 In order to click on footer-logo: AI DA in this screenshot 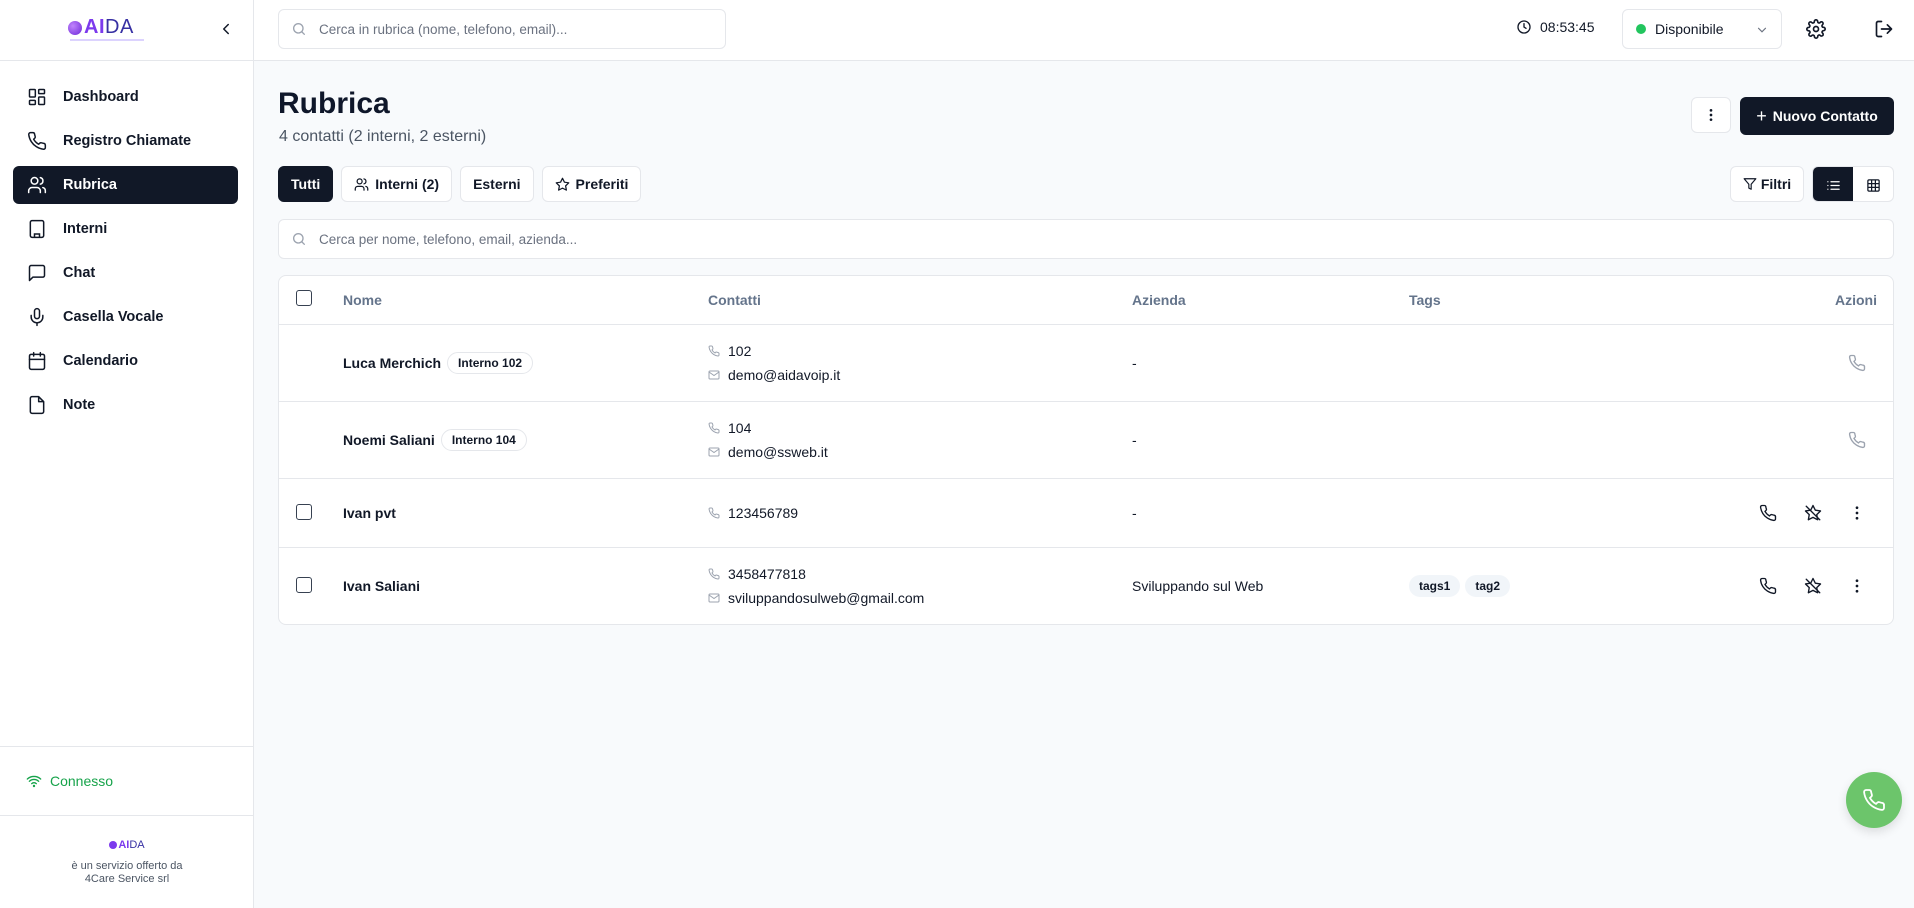, I will do `click(127, 845)`.